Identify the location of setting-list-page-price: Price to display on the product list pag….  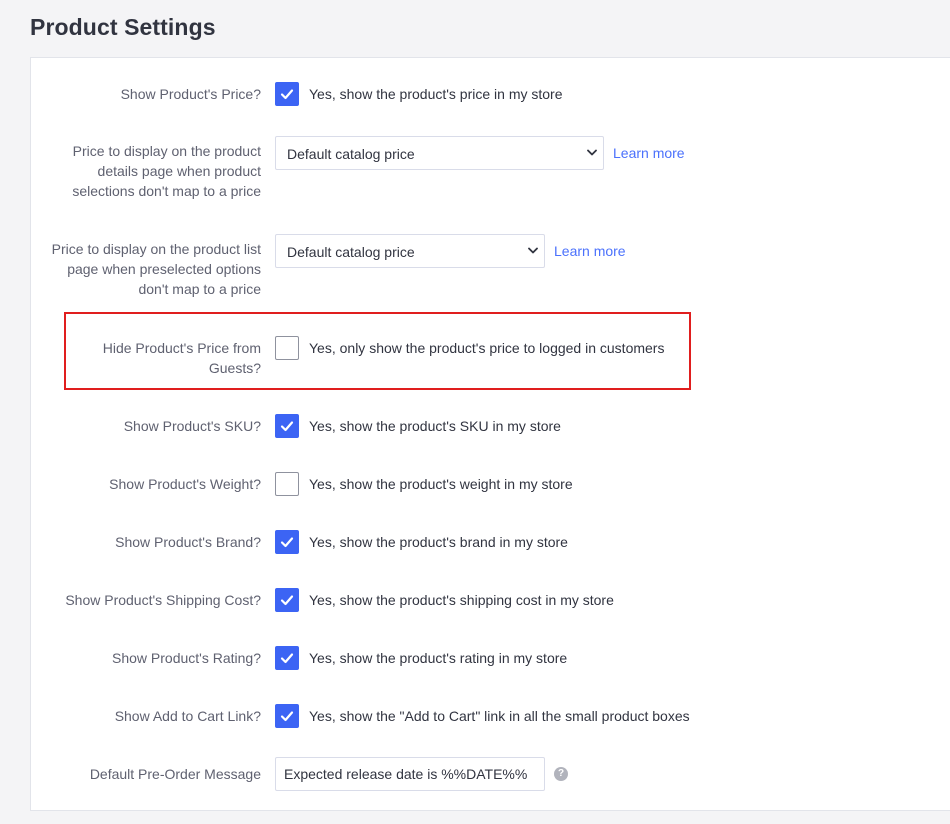
(490, 267).